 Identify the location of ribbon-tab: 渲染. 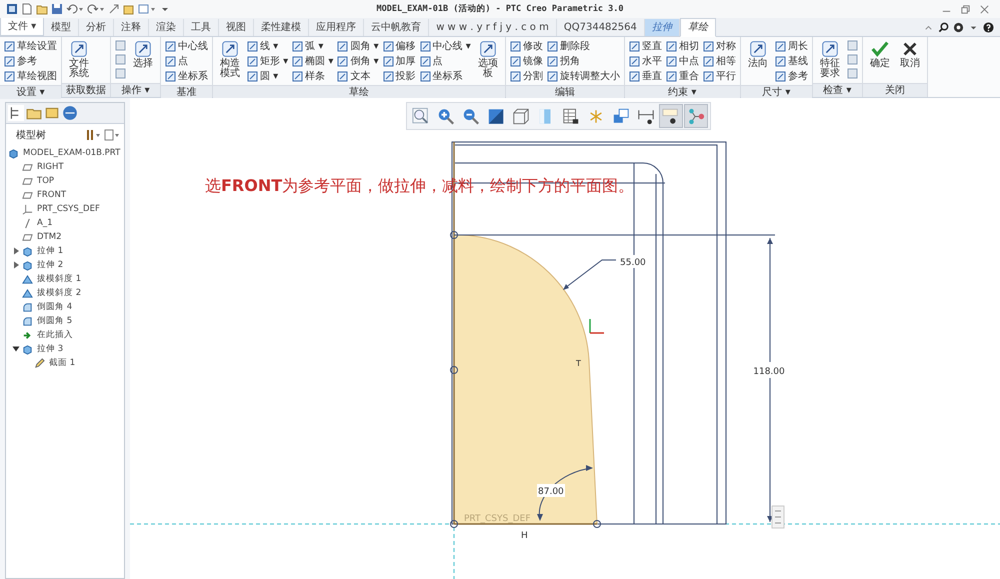
(166, 27).